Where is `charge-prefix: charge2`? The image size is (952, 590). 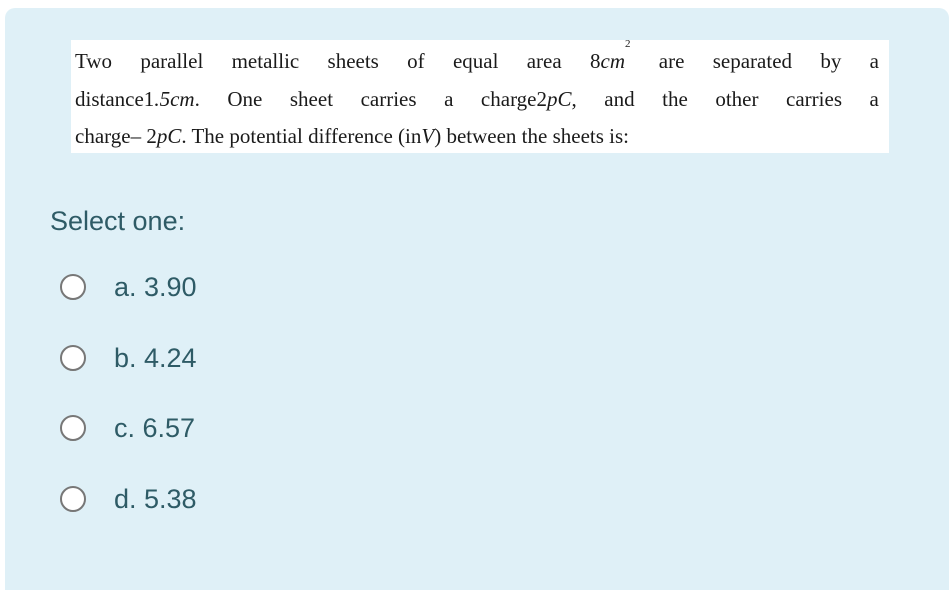
charge-prefix: charge2 is located at coordinates (513, 98).